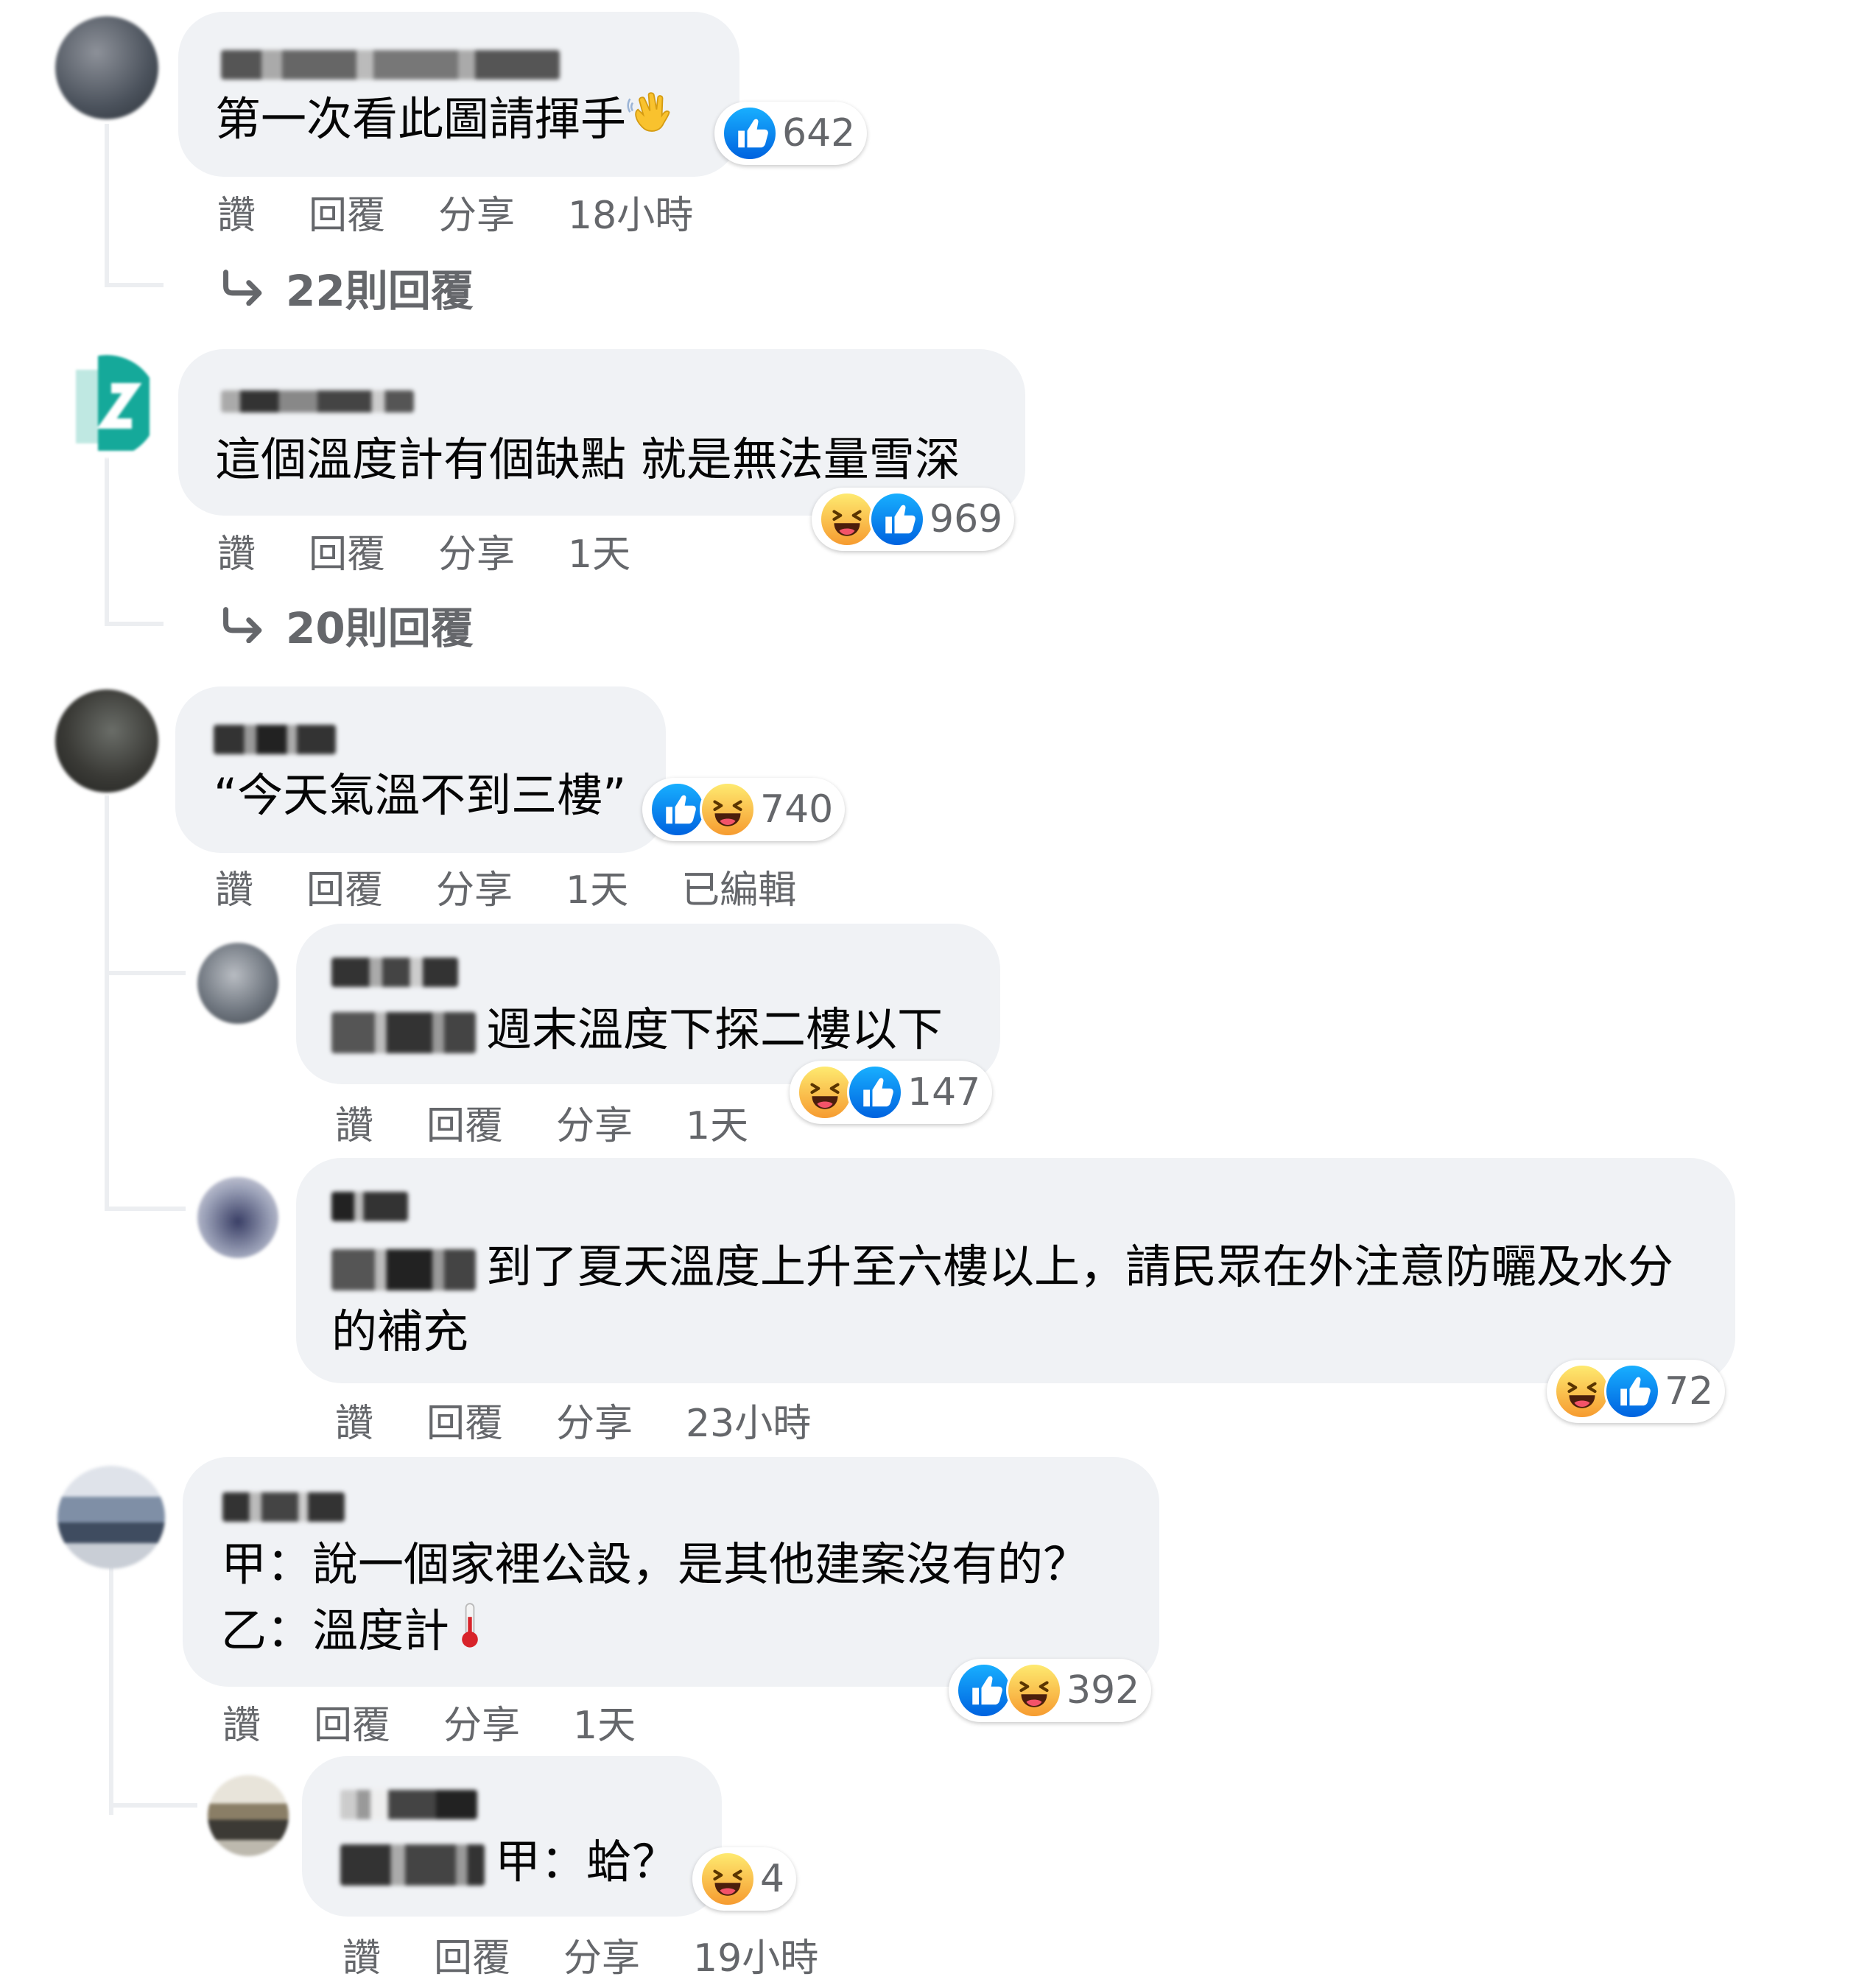 The image size is (1873, 1988). What do you see at coordinates (447, 122) in the screenshot?
I see `comment-text: 第一次看此圖請揮手` at bounding box center [447, 122].